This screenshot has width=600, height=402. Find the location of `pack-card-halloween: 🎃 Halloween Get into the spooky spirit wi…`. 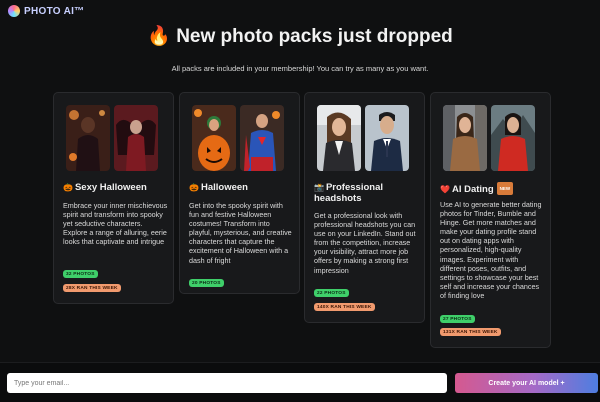

pack-card-halloween: 🎃 Halloween Get into the spooky spirit wi… is located at coordinates (239, 193).